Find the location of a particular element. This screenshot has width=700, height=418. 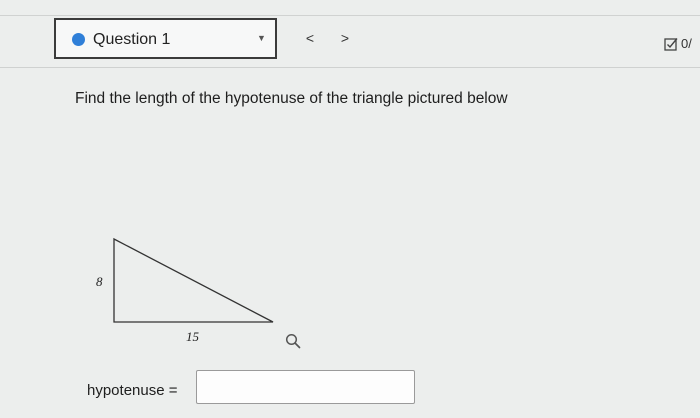

question-selector: Question 1 ▼ is located at coordinates (165, 38).